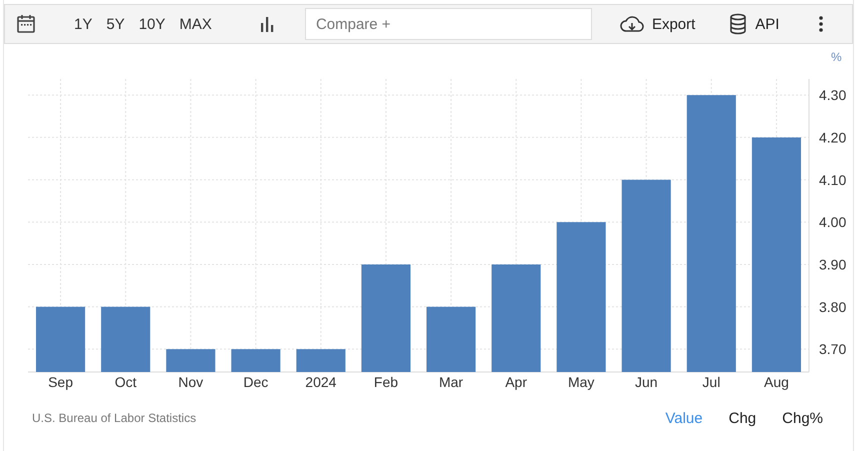 The width and height of the screenshot is (857, 451). I want to click on axis-label: 3.80, so click(832, 306).